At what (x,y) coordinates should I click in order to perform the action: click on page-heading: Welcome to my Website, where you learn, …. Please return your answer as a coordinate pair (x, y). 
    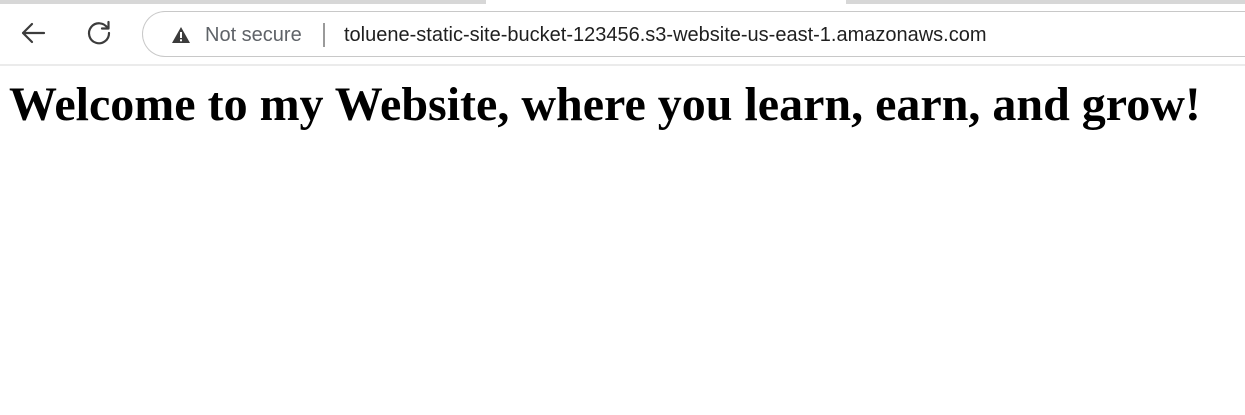
    Looking at the image, I should click on (605, 104).